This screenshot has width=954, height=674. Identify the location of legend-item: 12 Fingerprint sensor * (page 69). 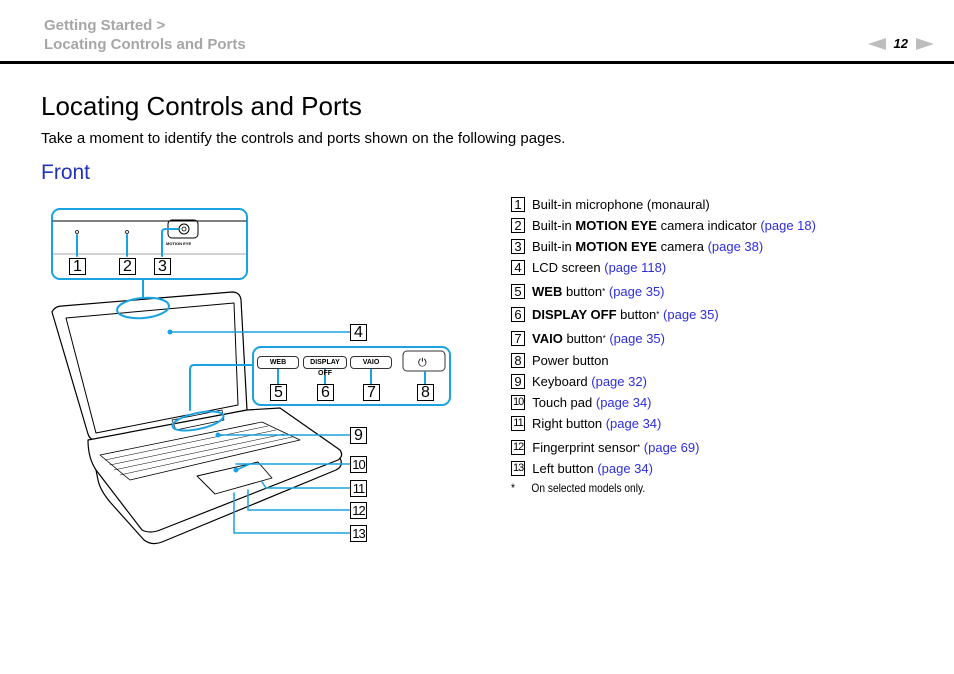
(605, 447).